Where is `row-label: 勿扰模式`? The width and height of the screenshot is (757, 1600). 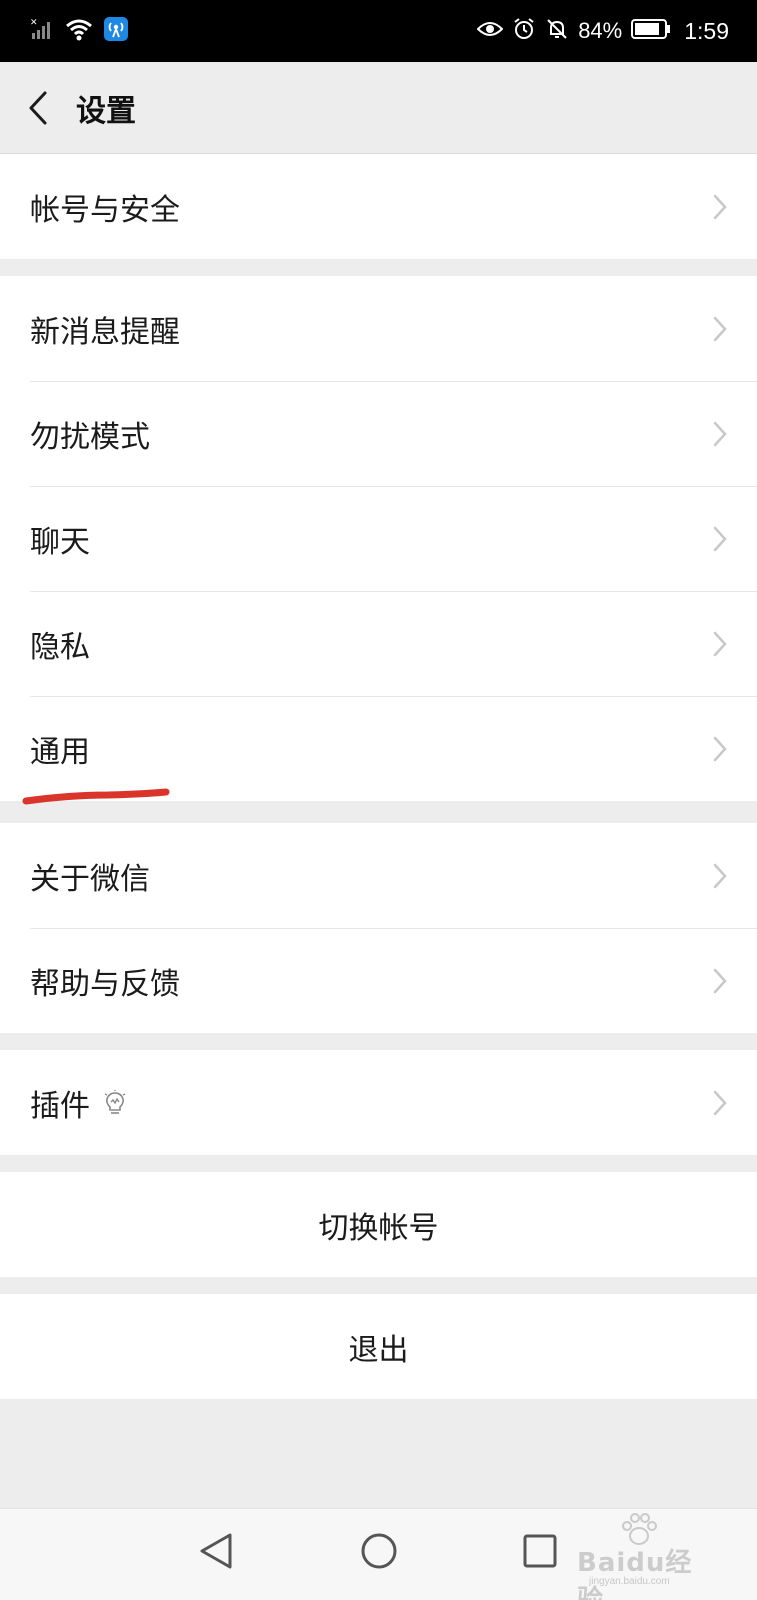 row-label: 勿扰模式 is located at coordinates (90, 437).